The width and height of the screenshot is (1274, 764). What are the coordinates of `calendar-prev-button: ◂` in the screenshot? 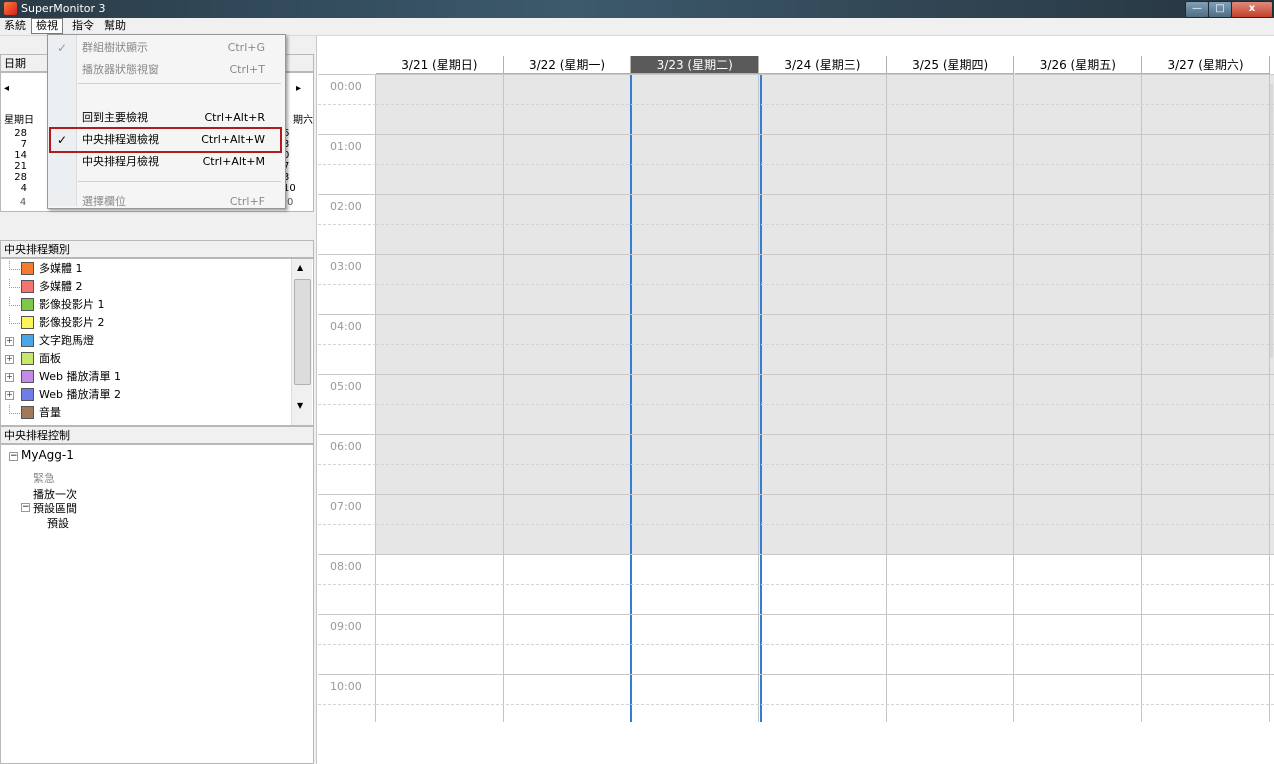 It's located at (6, 88).